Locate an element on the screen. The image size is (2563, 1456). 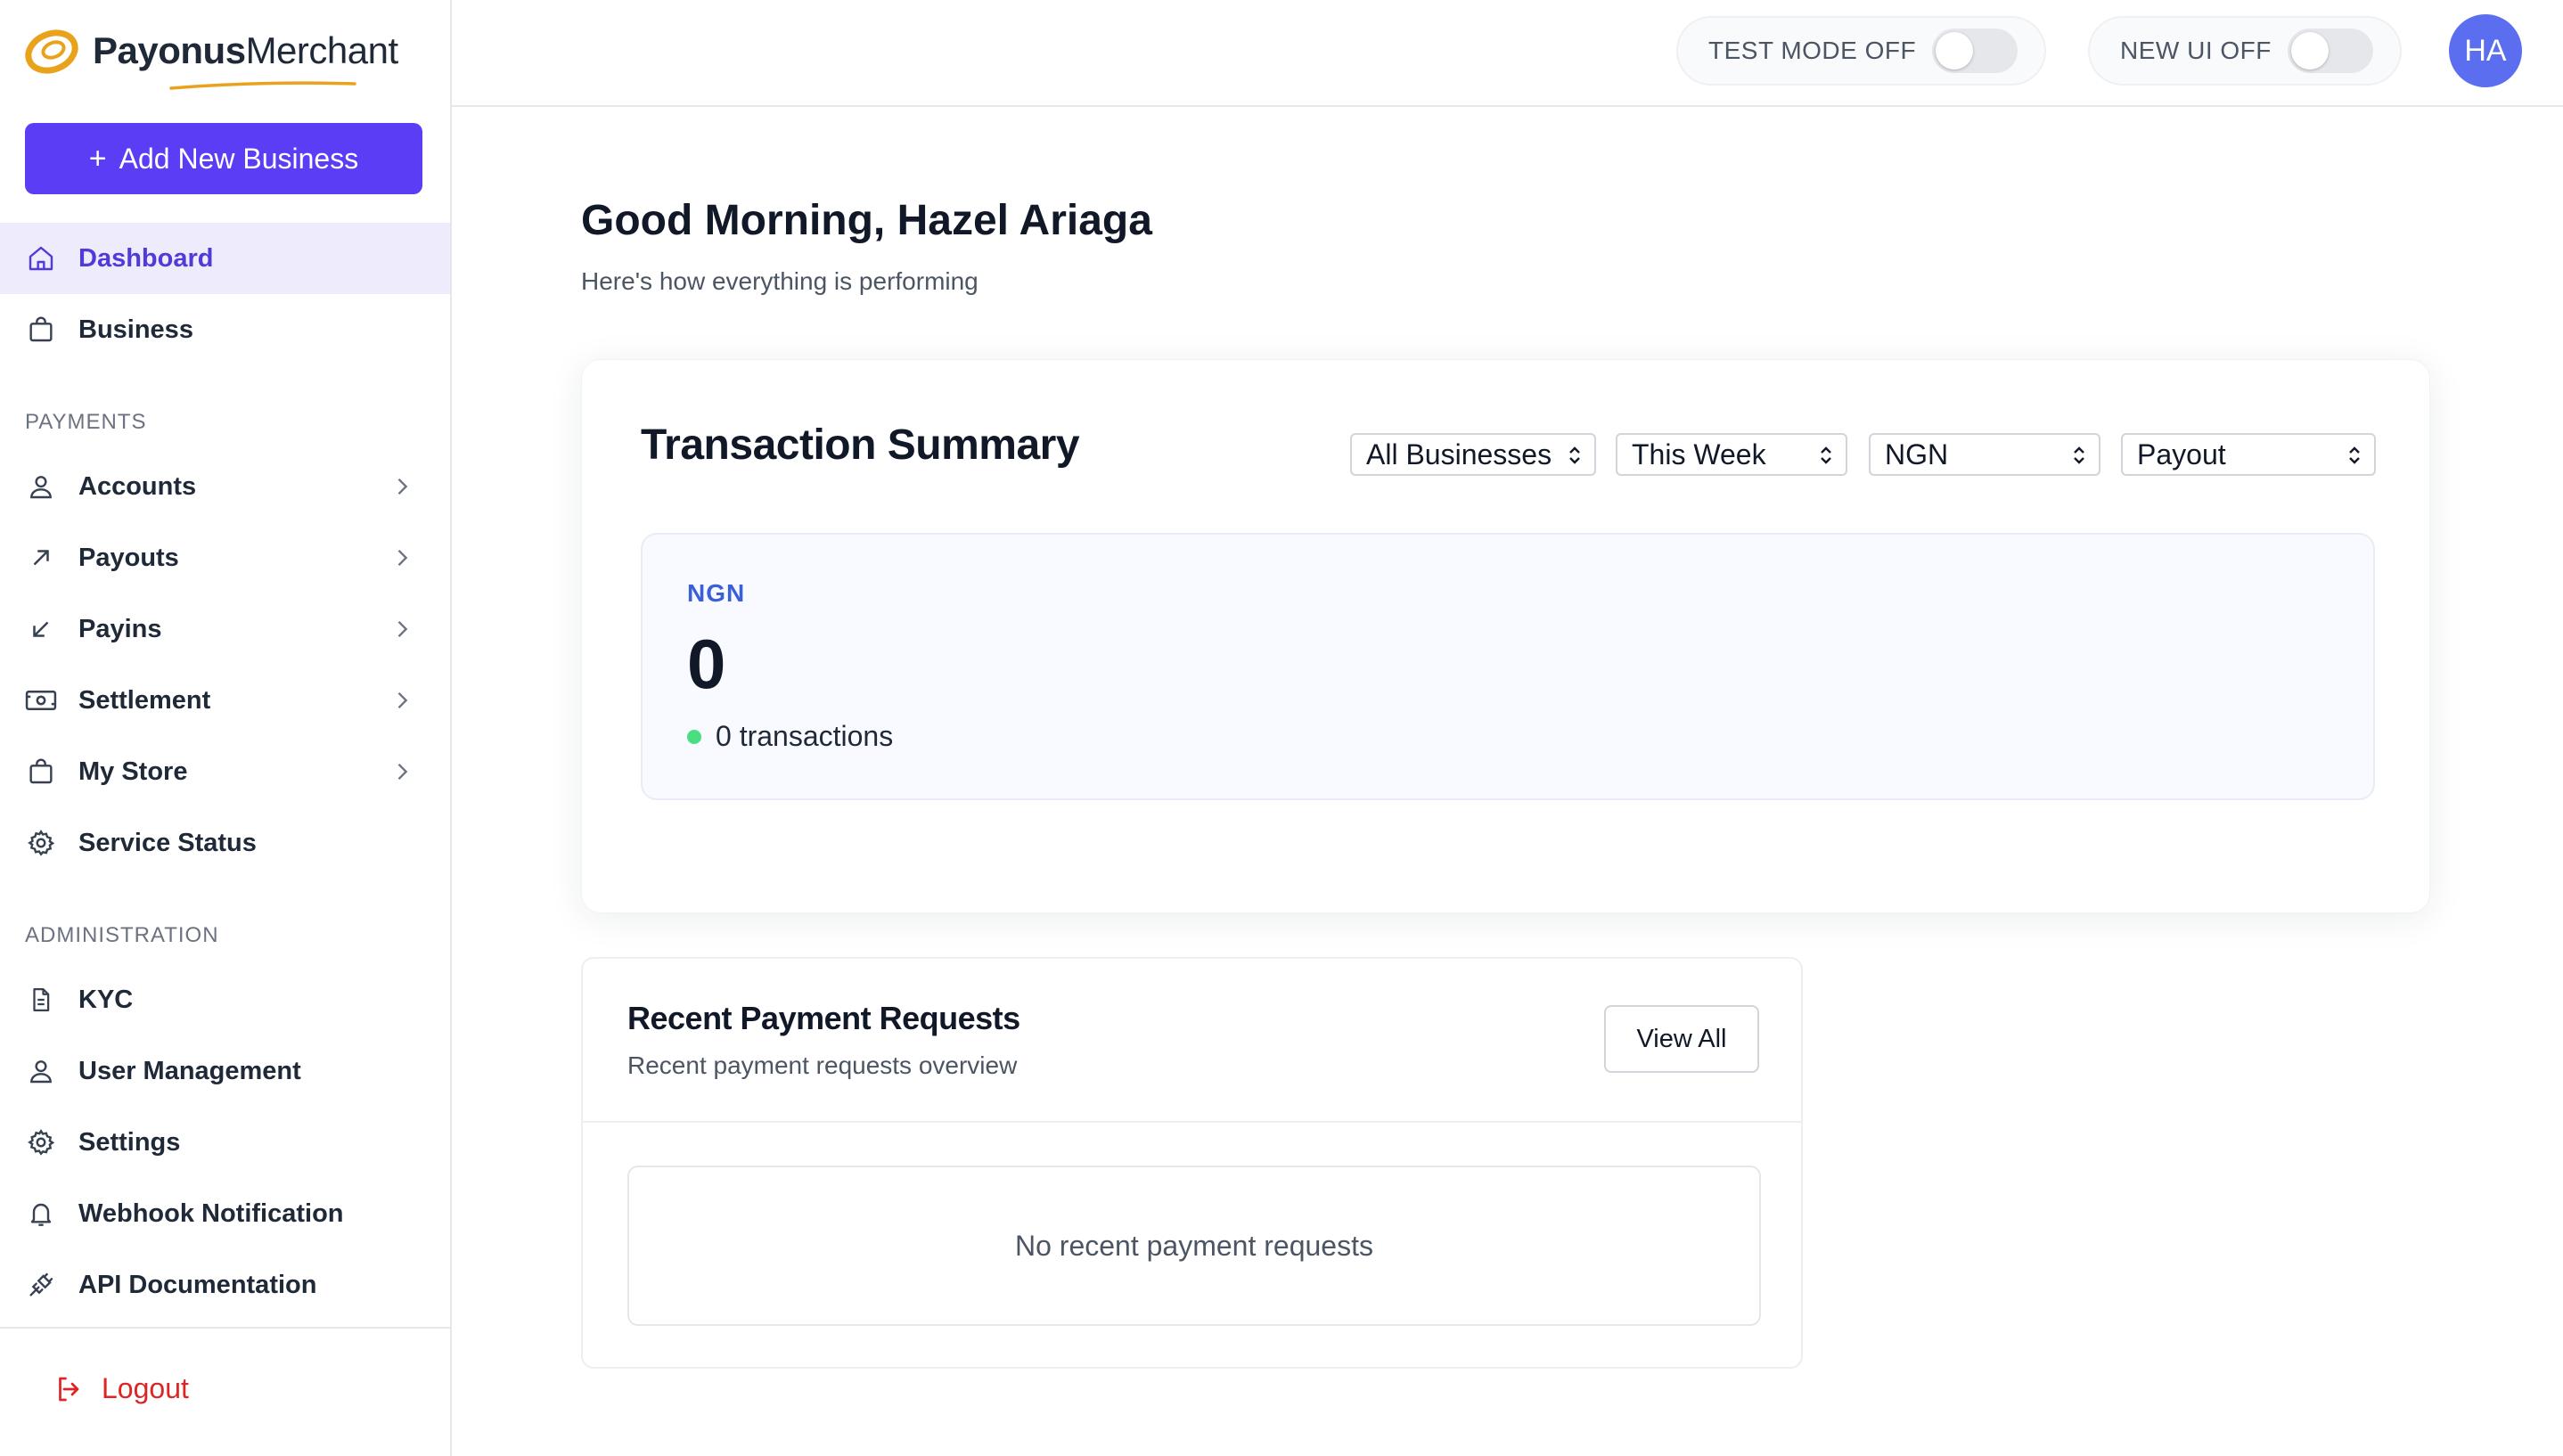
sidebar-item-payins: Payins is located at coordinates (225, 629).